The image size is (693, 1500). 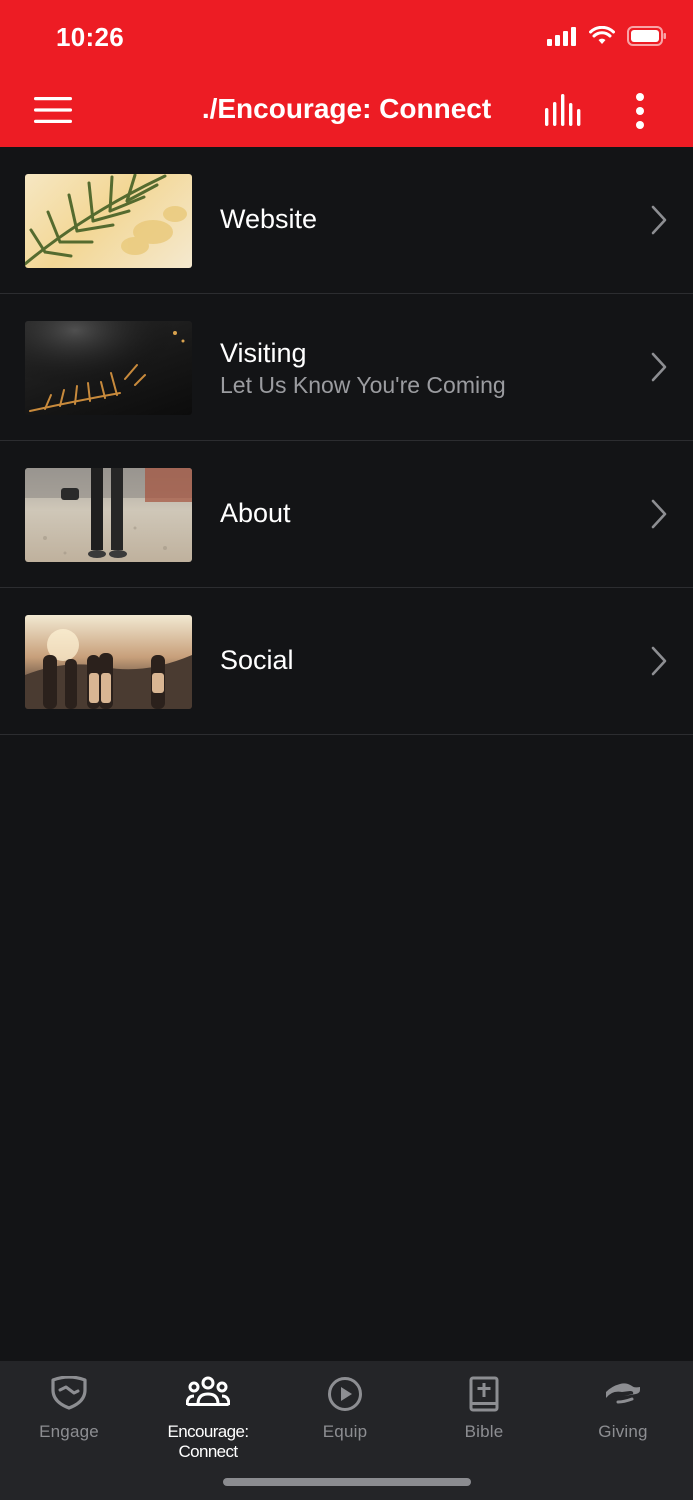 What do you see at coordinates (623, 1431) in the screenshot?
I see `tab-label: Giving` at bounding box center [623, 1431].